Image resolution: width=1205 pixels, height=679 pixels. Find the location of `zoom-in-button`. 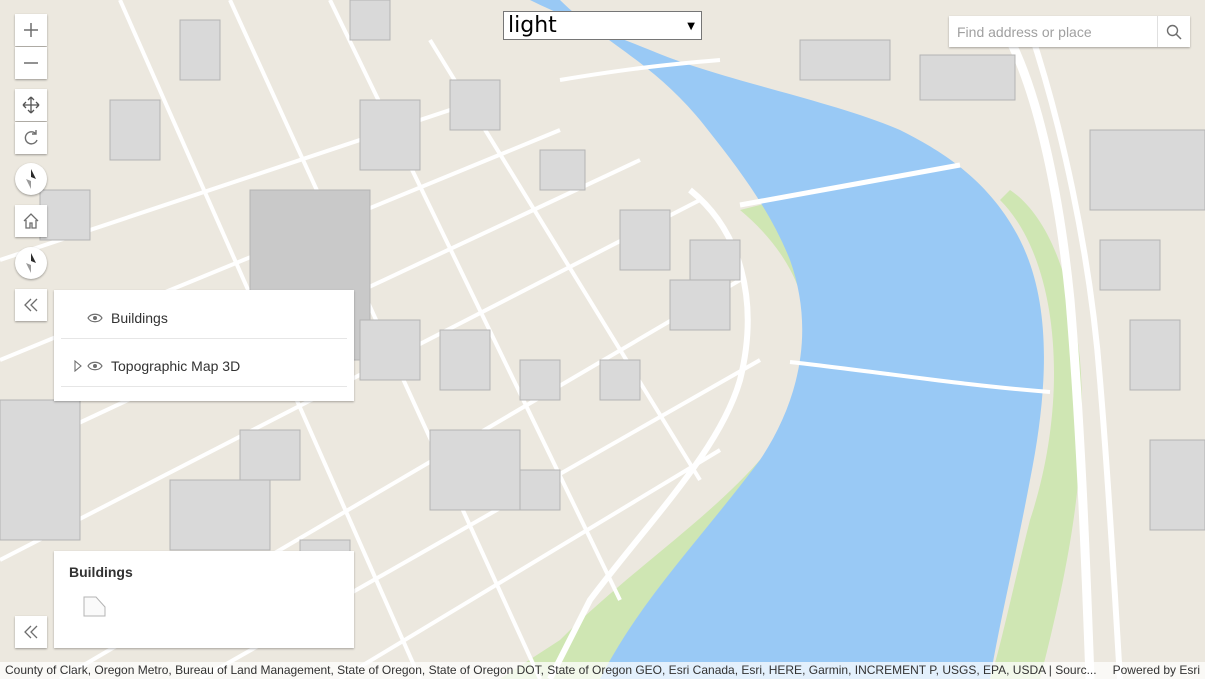

zoom-in-button is located at coordinates (31, 30).